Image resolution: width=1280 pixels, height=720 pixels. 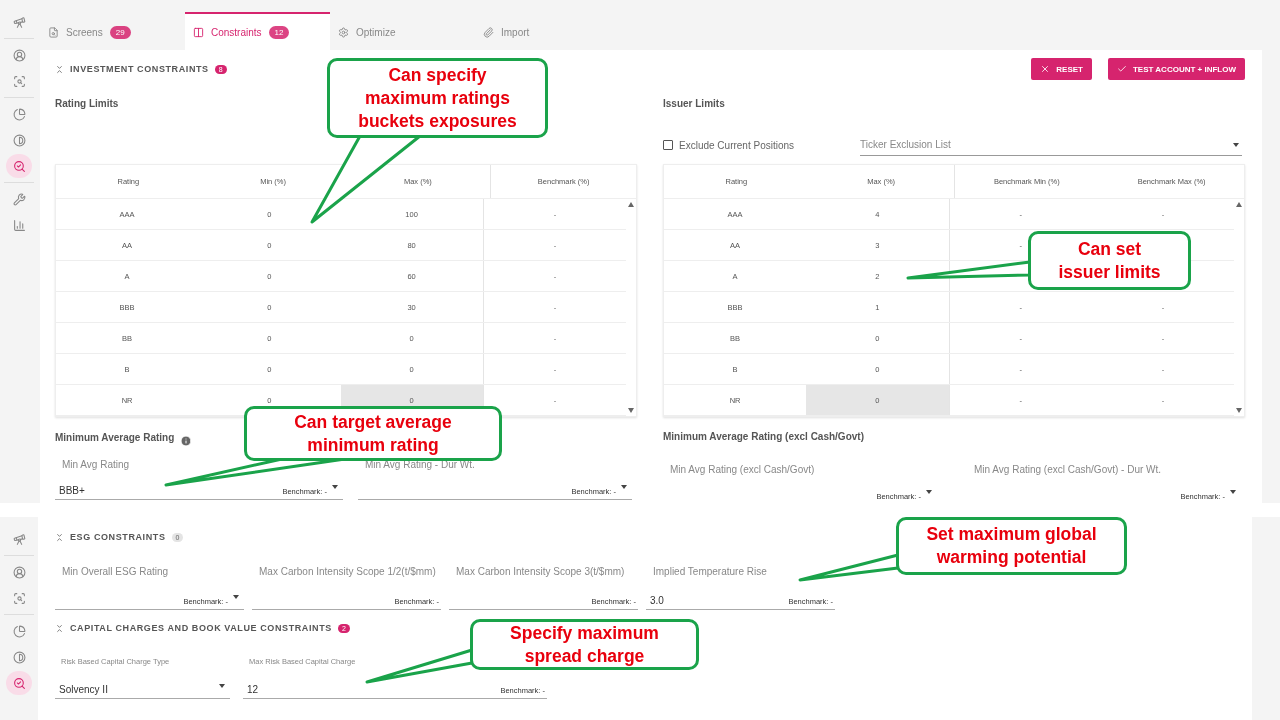 I want to click on field-label: Max Carbon Intensity Scope 3(t/$mm), so click(x=540, y=571).